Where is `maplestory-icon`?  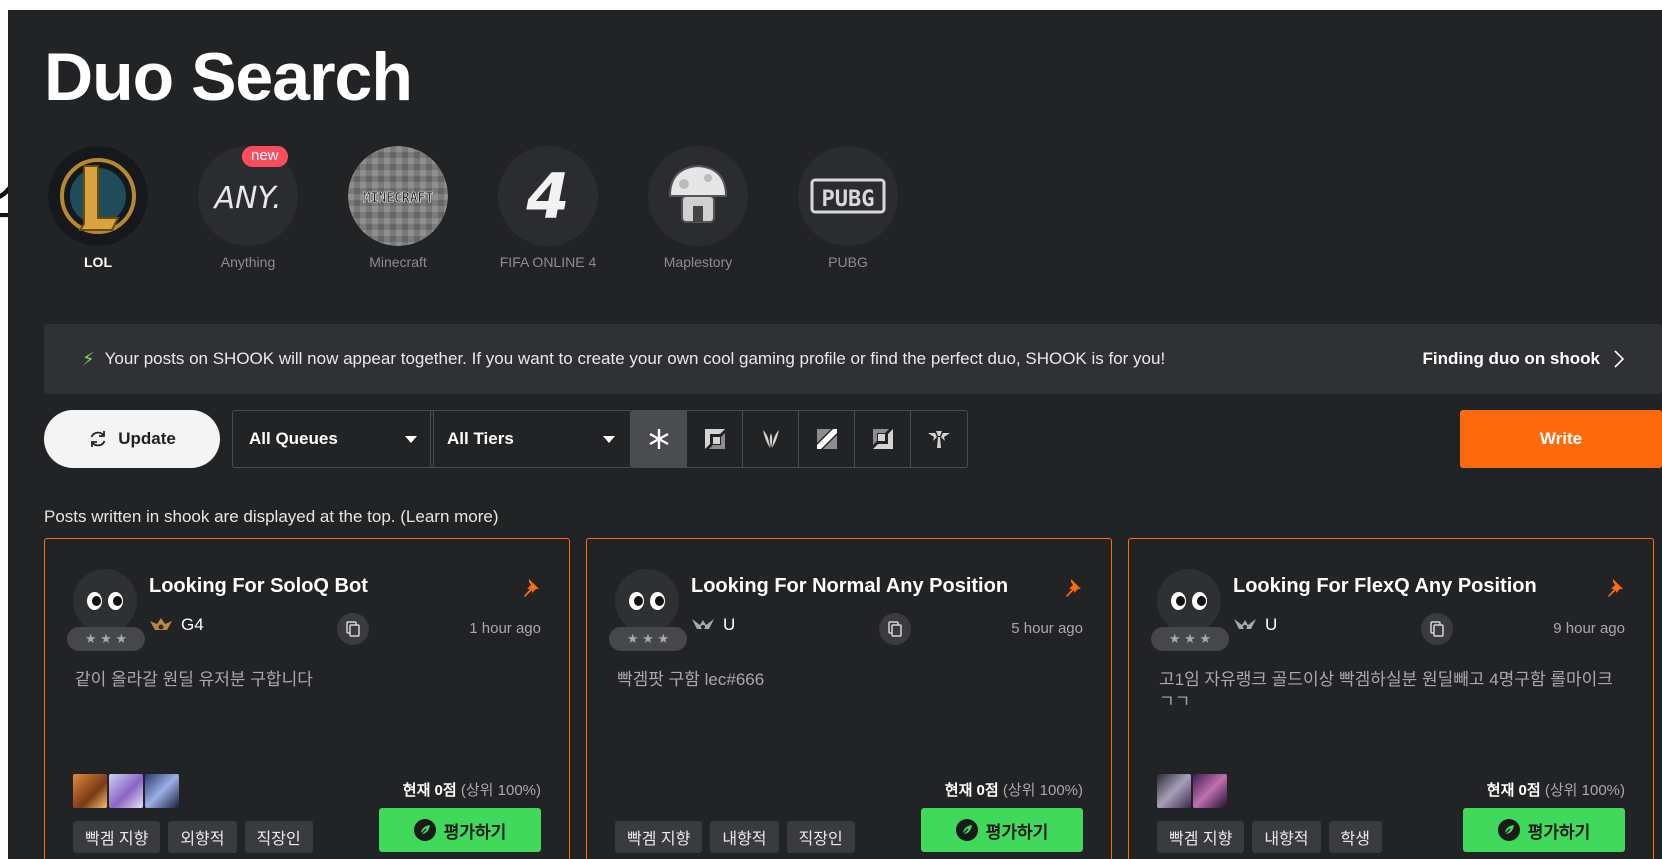 maplestory-icon is located at coordinates (698, 196).